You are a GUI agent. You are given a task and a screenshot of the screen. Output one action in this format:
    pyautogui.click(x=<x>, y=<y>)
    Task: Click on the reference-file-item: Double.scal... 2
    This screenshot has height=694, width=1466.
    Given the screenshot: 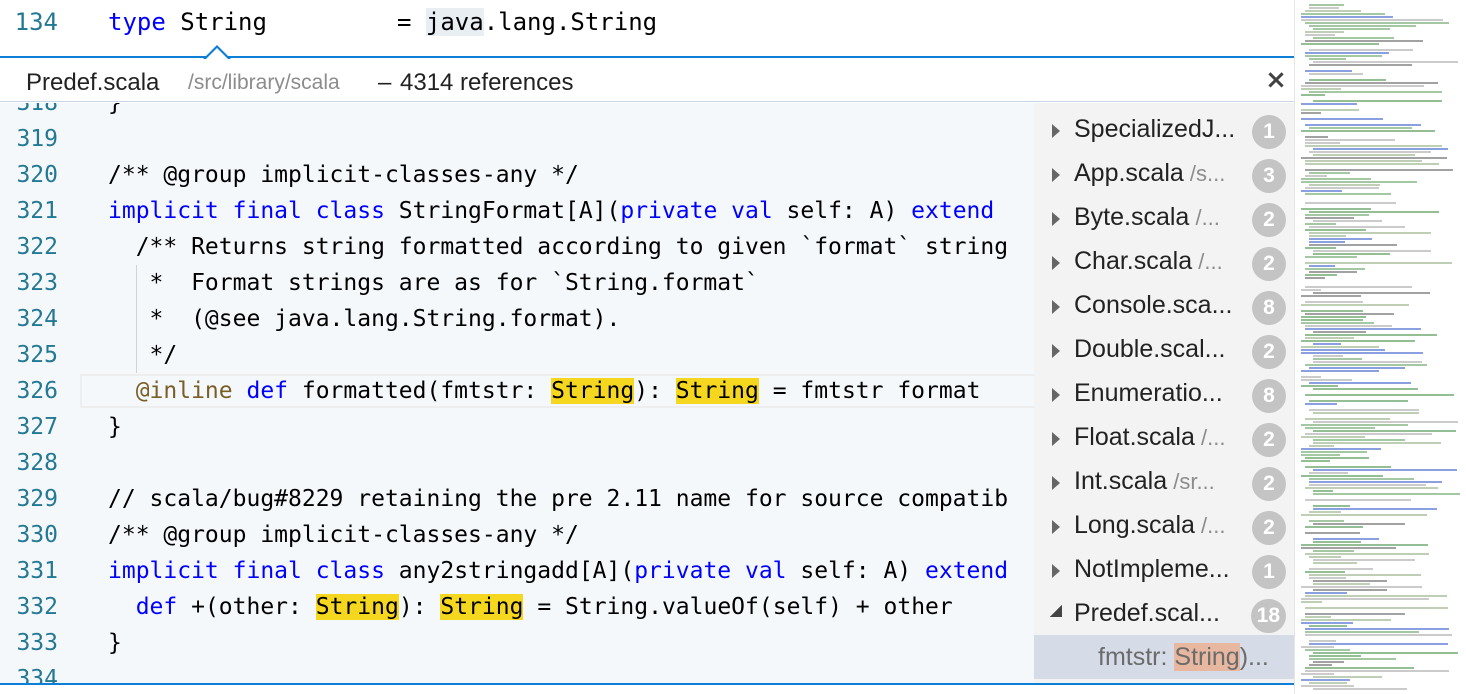 What is the action you would take?
    pyautogui.click(x=1164, y=351)
    